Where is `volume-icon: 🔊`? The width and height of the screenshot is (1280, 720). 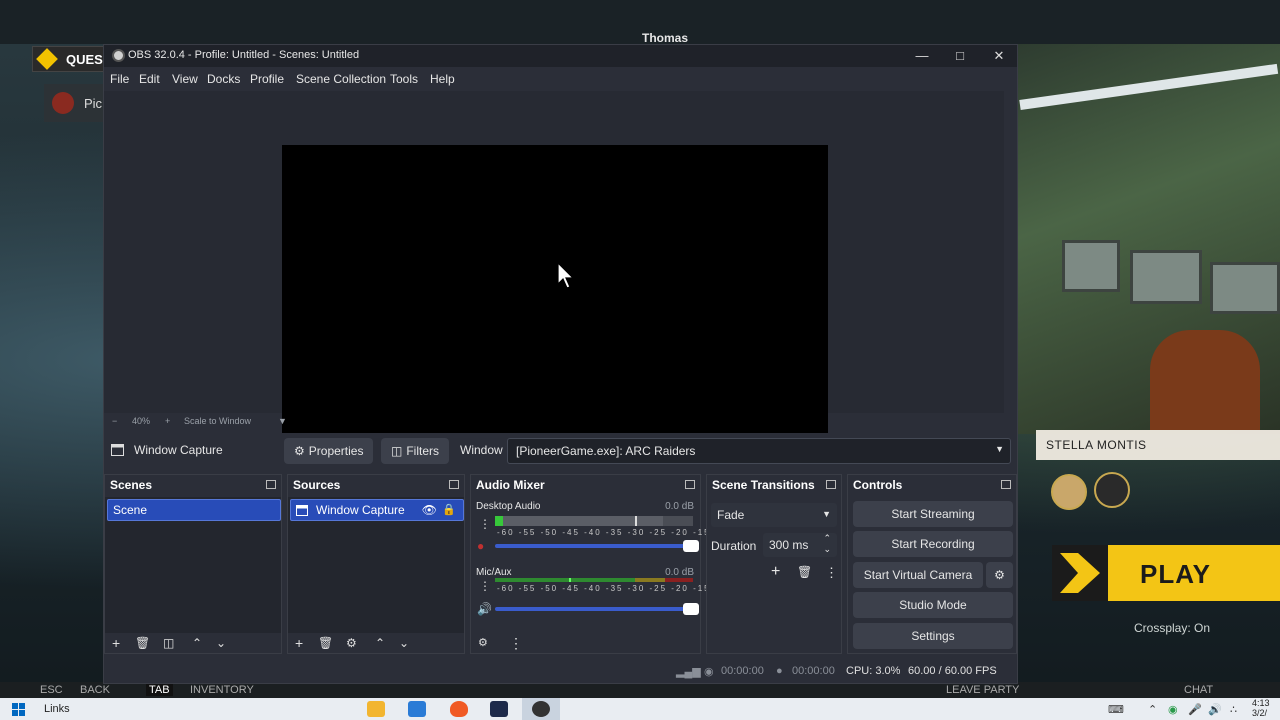
volume-icon: 🔊 is located at coordinates (1215, 709).